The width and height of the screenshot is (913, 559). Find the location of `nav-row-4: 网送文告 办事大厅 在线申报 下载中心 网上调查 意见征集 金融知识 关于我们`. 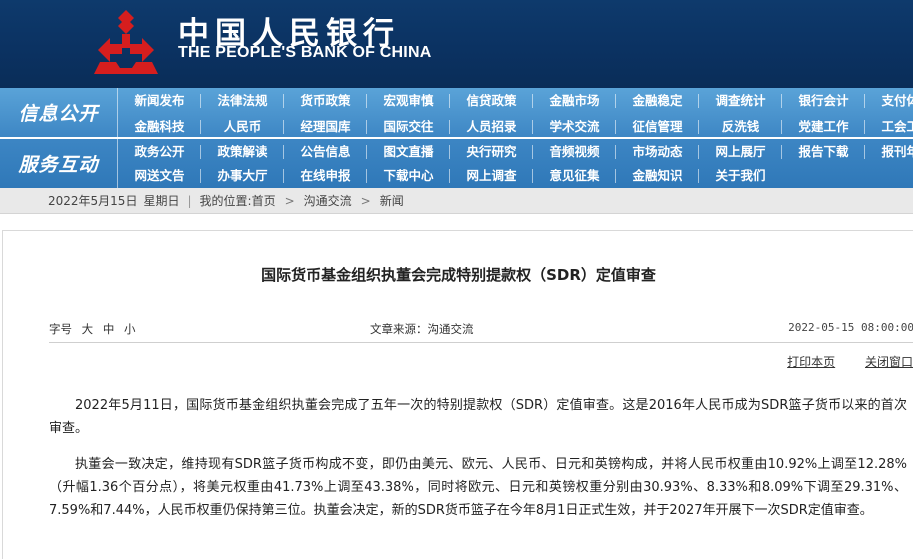

nav-row-4: 网送文告 办事大厅 在线申报 下载中心 网上调查 意见征集 金融知识 关于我们 is located at coordinates (515, 176).